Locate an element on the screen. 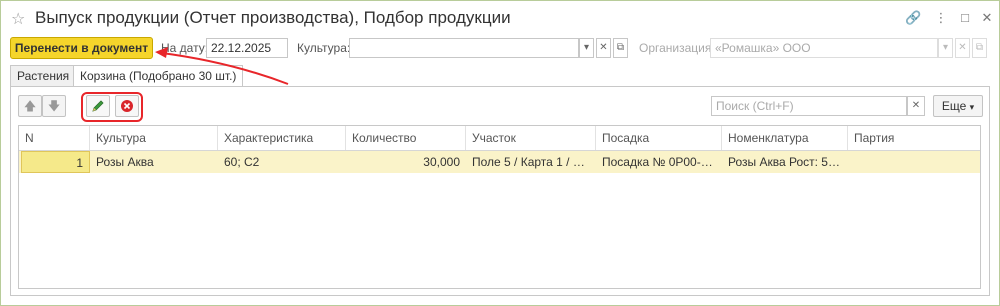 The image size is (1000, 306). edit-delete-highlight is located at coordinates (112, 107).